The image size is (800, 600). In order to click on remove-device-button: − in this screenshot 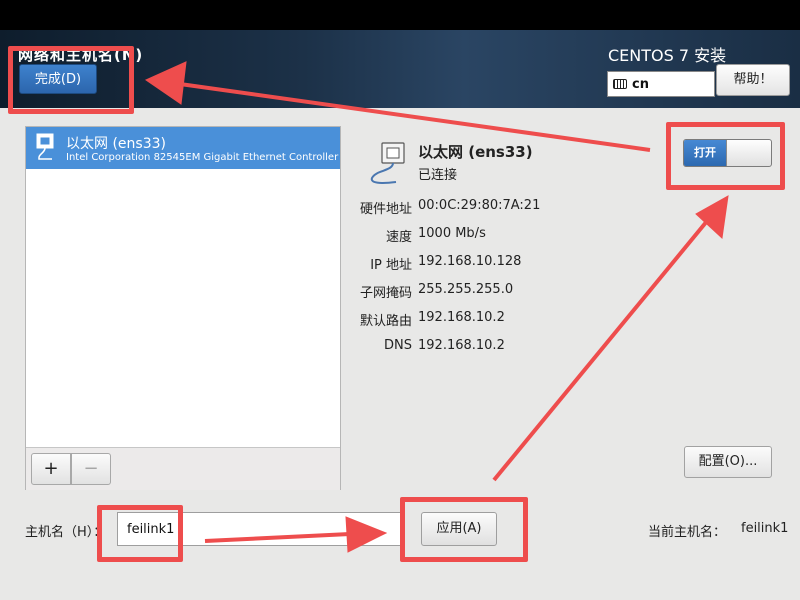, I will do `click(91, 469)`.